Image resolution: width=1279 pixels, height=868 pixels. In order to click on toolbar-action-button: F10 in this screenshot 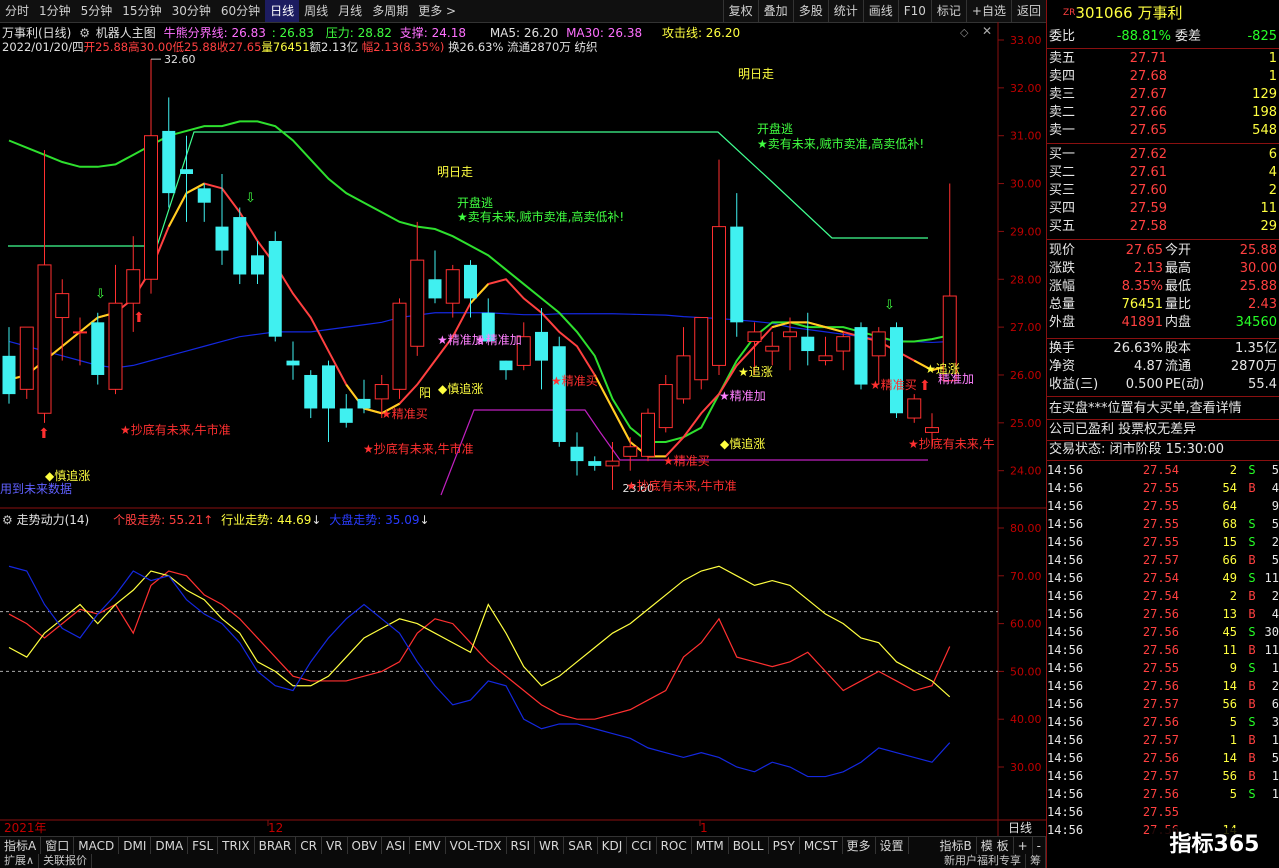, I will do `click(914, 11)`.